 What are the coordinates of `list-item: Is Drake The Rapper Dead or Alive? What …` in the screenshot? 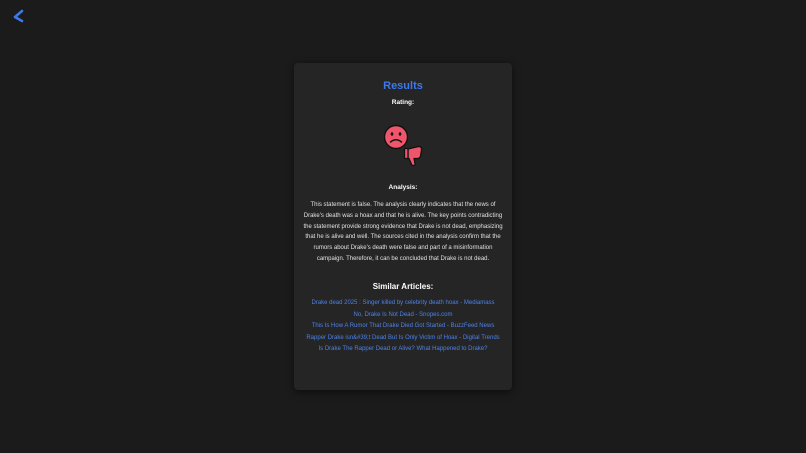 It's located at (403, 350).